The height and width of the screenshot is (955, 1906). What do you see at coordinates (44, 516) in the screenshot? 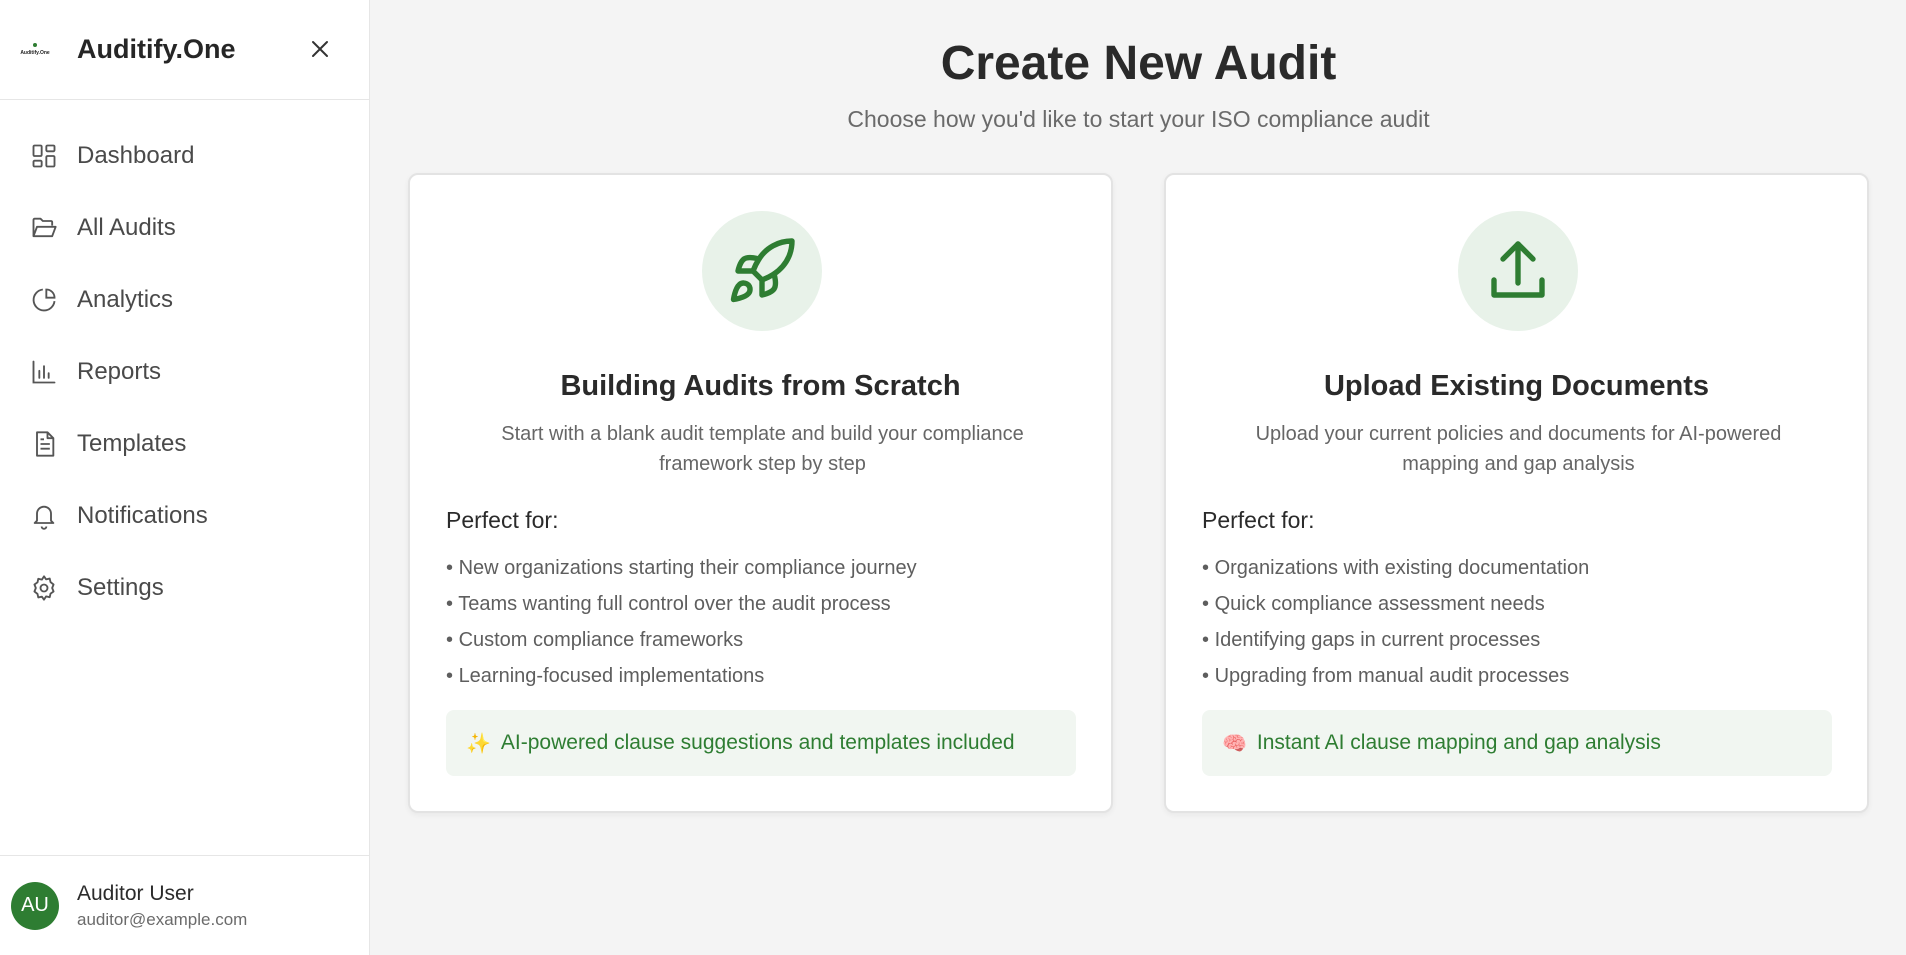
I see `bell-icon` at bounding box center [44, 516].